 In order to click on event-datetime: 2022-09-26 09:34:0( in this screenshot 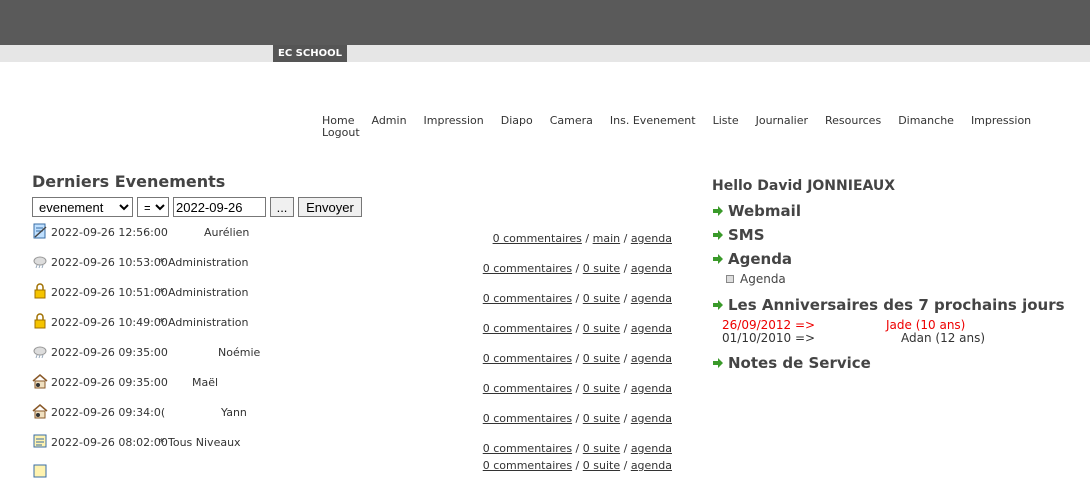, I will do `click(108, 412)`.